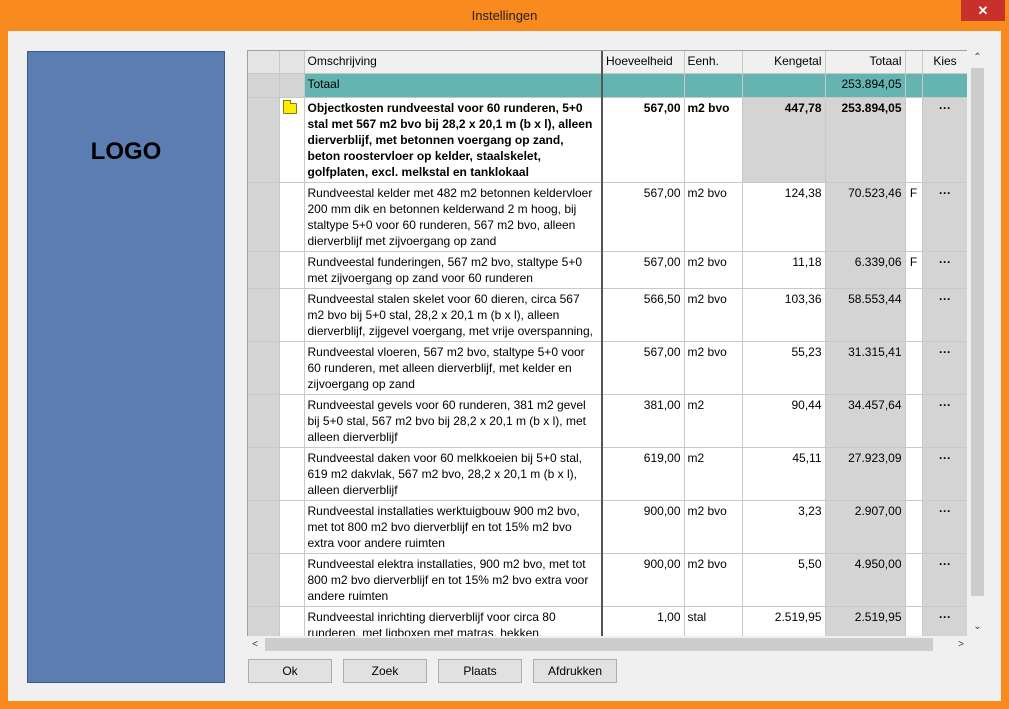 The width and height of the screenshot is (1009, 709). I want to click on scroll-right-icon: >, so click(961, 644).